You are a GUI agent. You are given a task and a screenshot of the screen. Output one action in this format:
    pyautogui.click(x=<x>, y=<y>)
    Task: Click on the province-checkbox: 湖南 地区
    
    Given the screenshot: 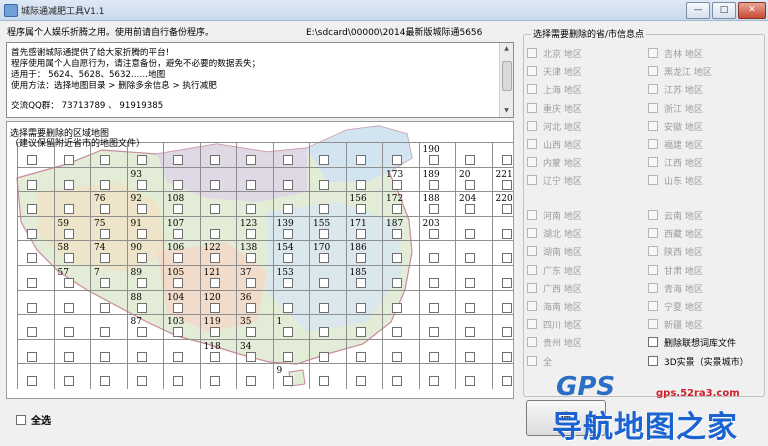 What is the action you would take?
    pyautogui.click(x=554, y=251)
    